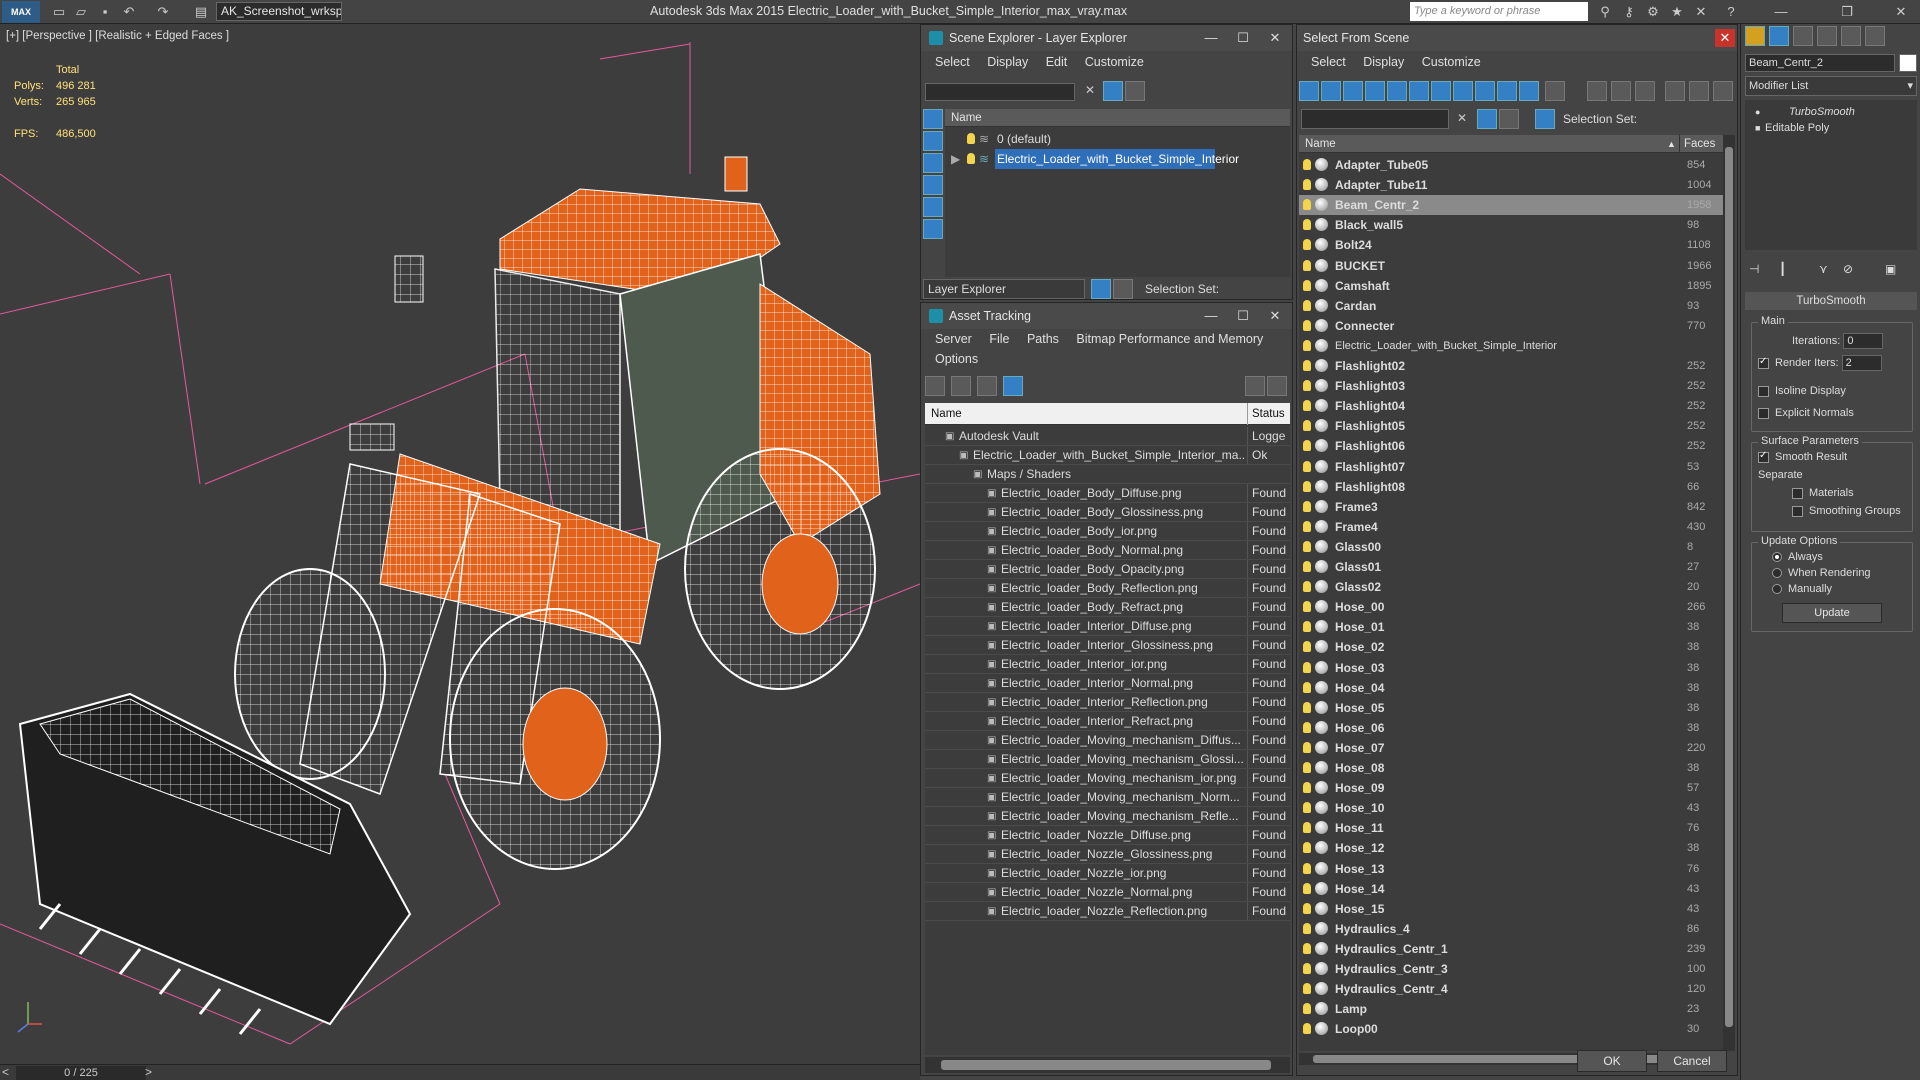 The image size is (1920, 1080). Describe the element at coordinates (1511, 828) in the screenshot. I see `scene-object-row: Hose_11 76` at that location.